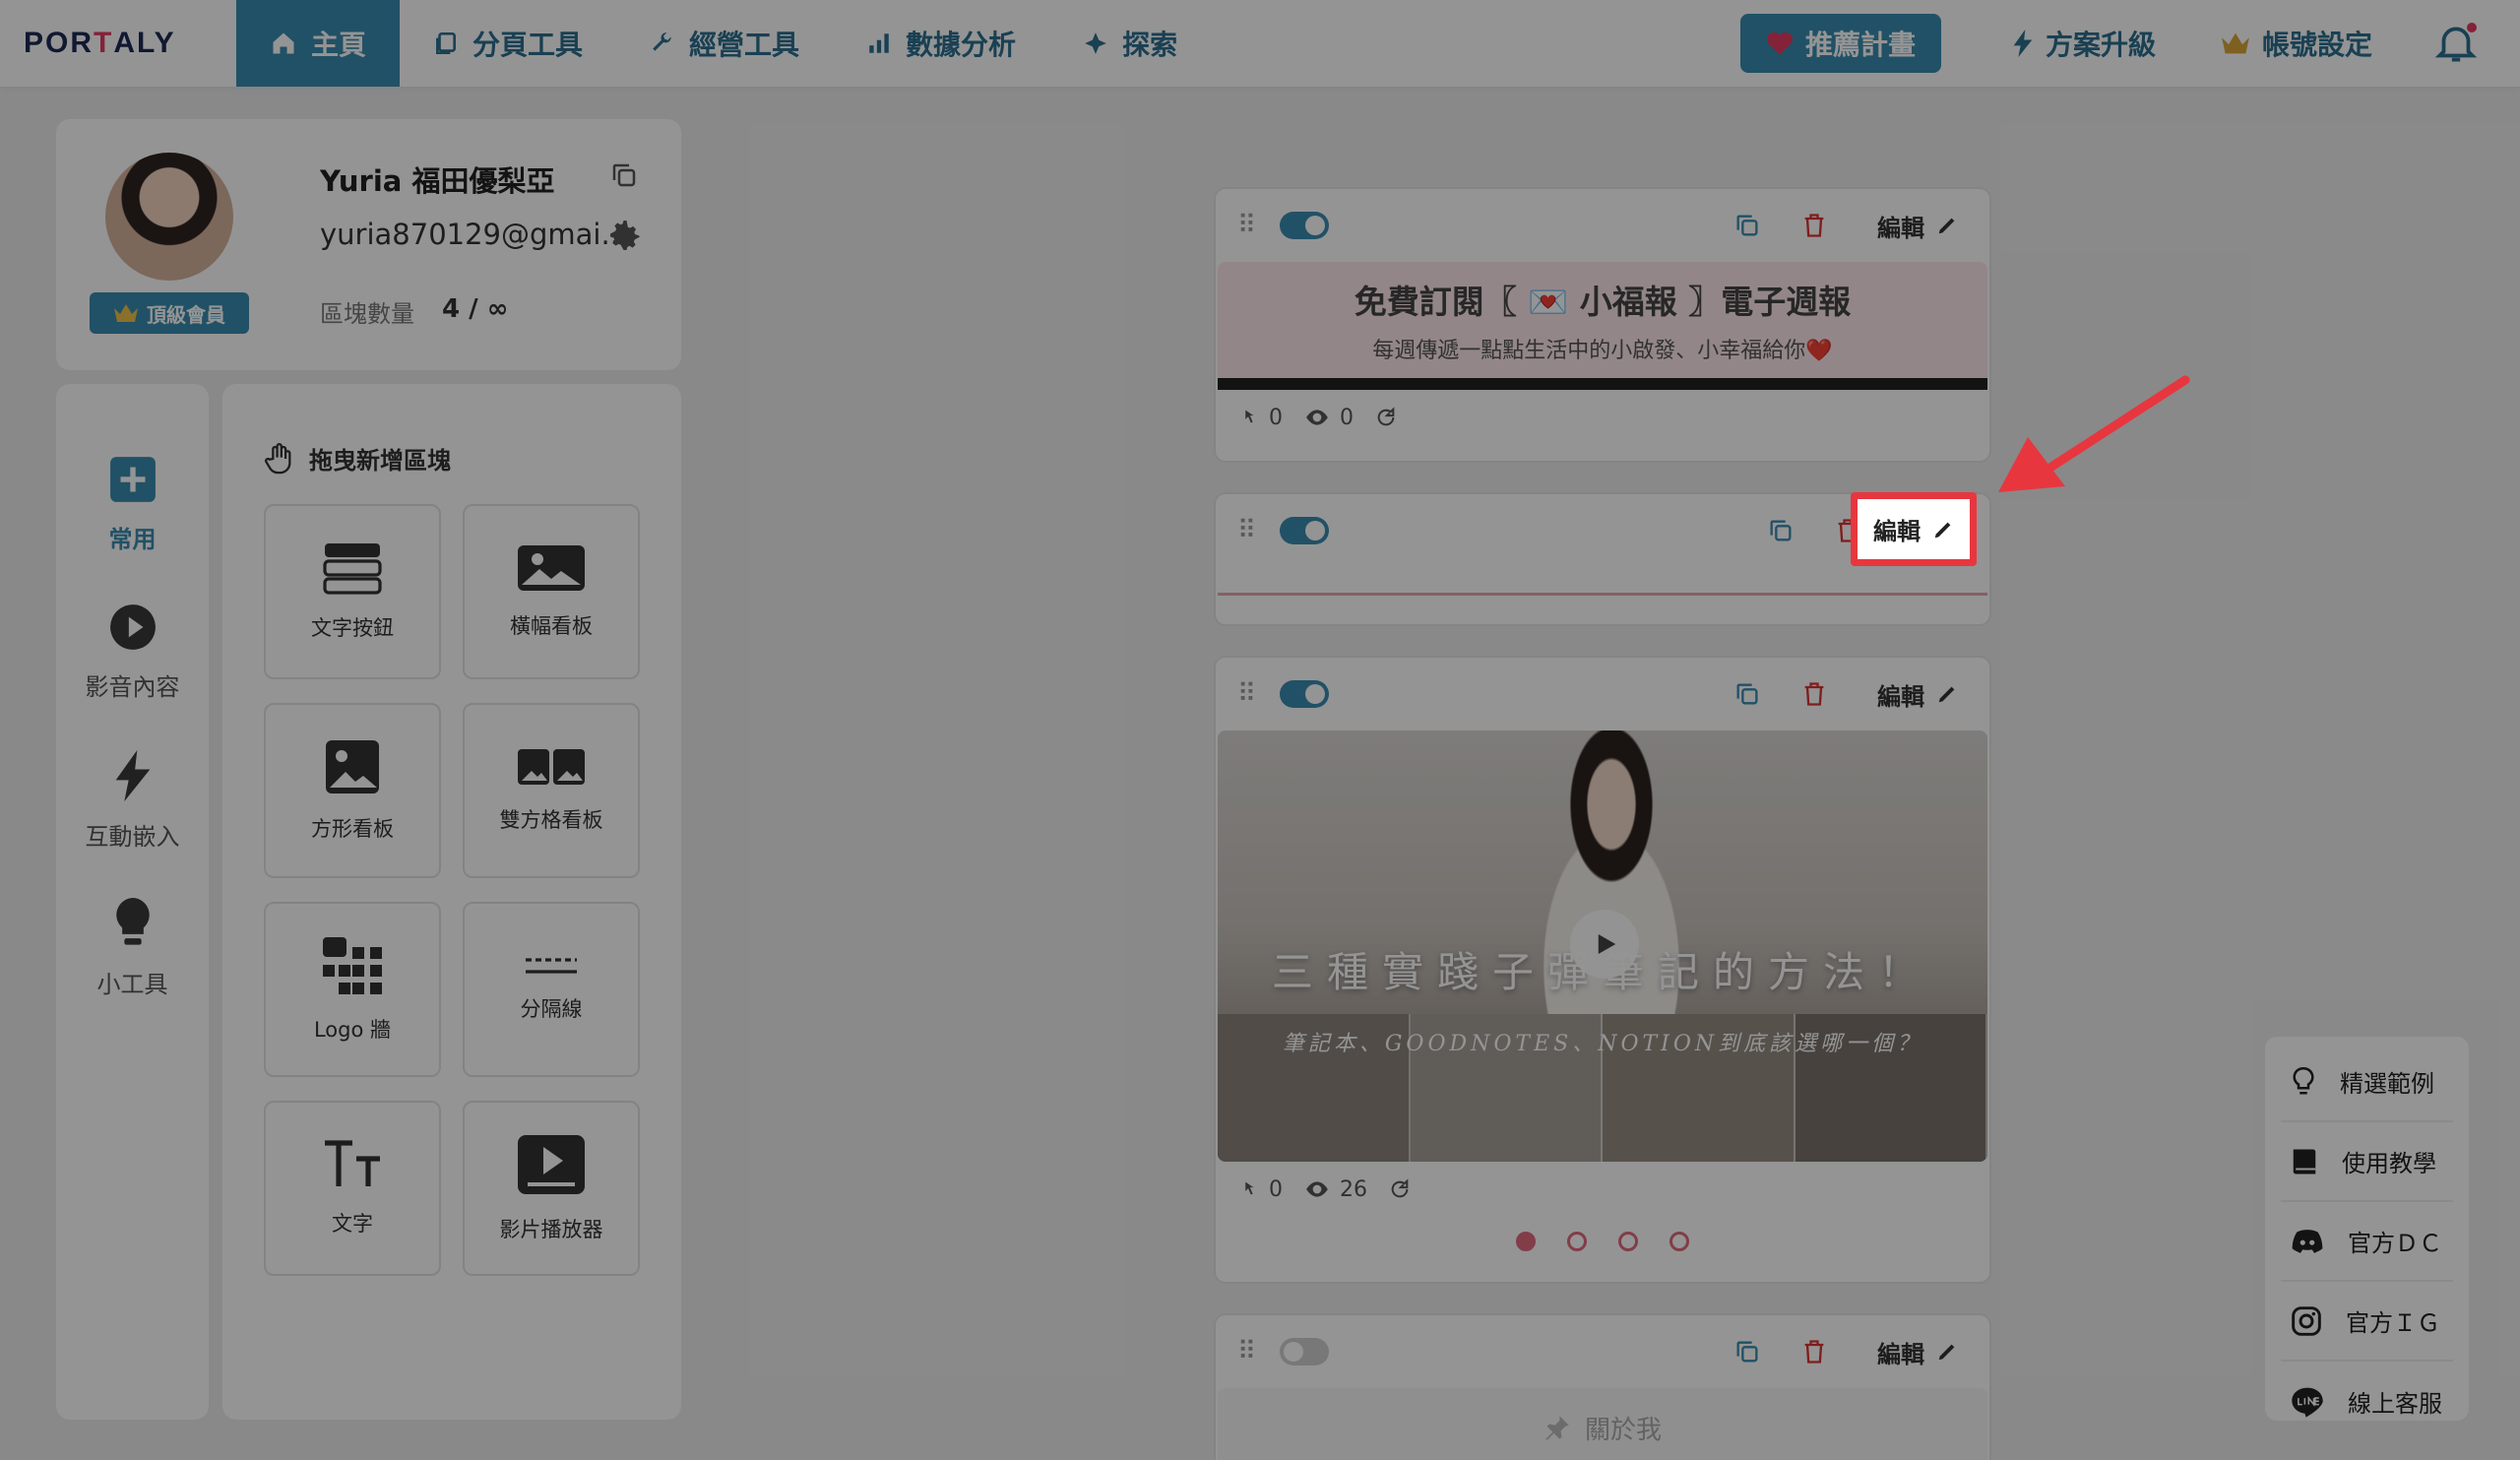  What do you see at coordinates (437, 181) in the screenshot?
I see `profile-name: Yuria 福田優梨亞` at bounding box center [437, 181].